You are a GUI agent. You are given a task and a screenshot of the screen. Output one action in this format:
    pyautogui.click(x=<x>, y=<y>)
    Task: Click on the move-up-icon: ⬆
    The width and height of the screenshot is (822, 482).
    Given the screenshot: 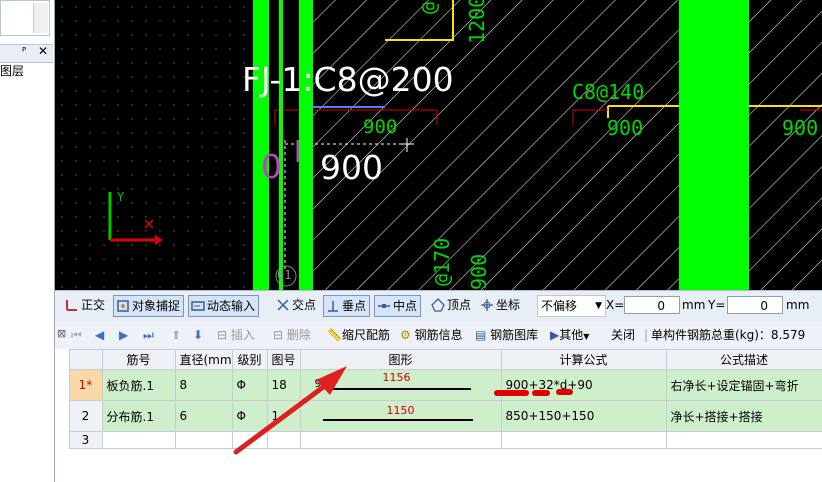 What is the action you would take?
    pyautogui.click(x=176, y=335)
    